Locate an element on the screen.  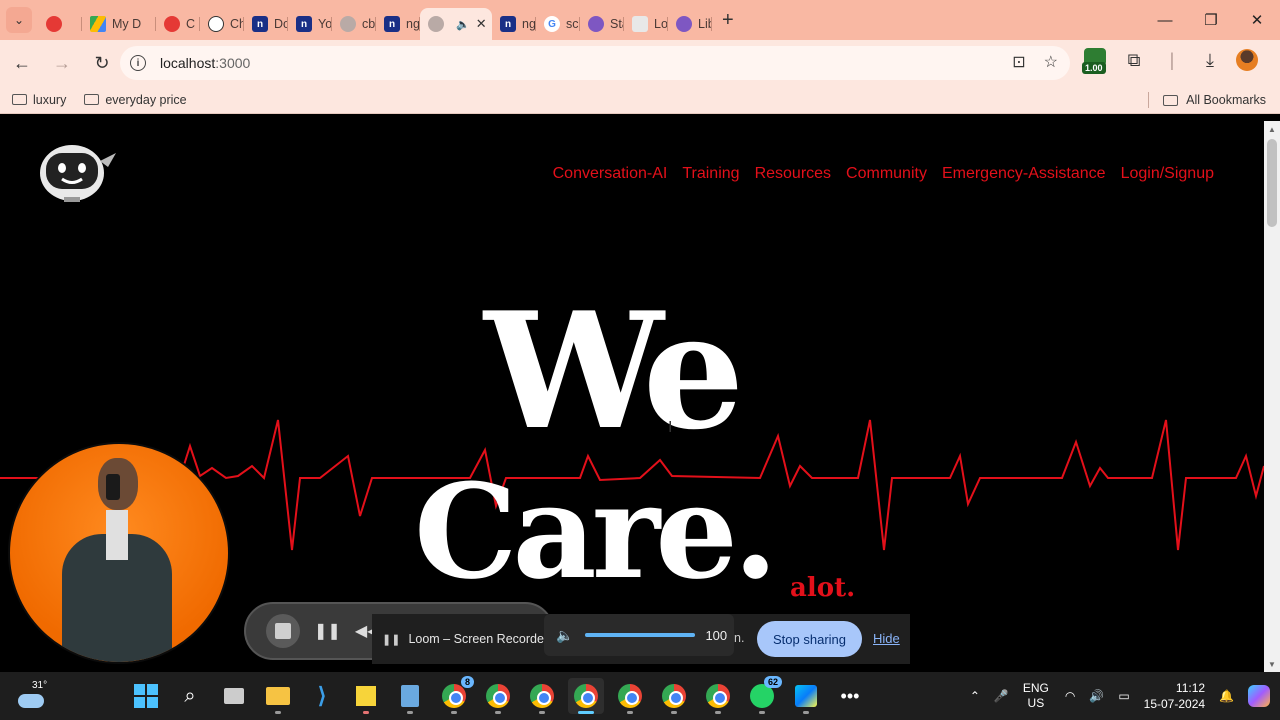
close-window-button: ✕ is located at coordinates (1257, 20).